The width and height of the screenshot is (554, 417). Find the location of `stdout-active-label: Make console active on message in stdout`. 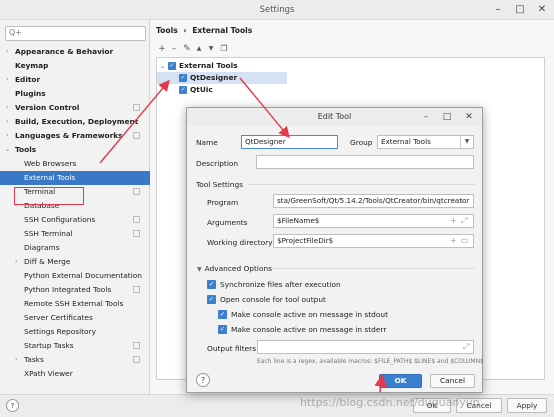

stdout-active-label: Make console active on message in stdout is located at coordinates (309, 314).